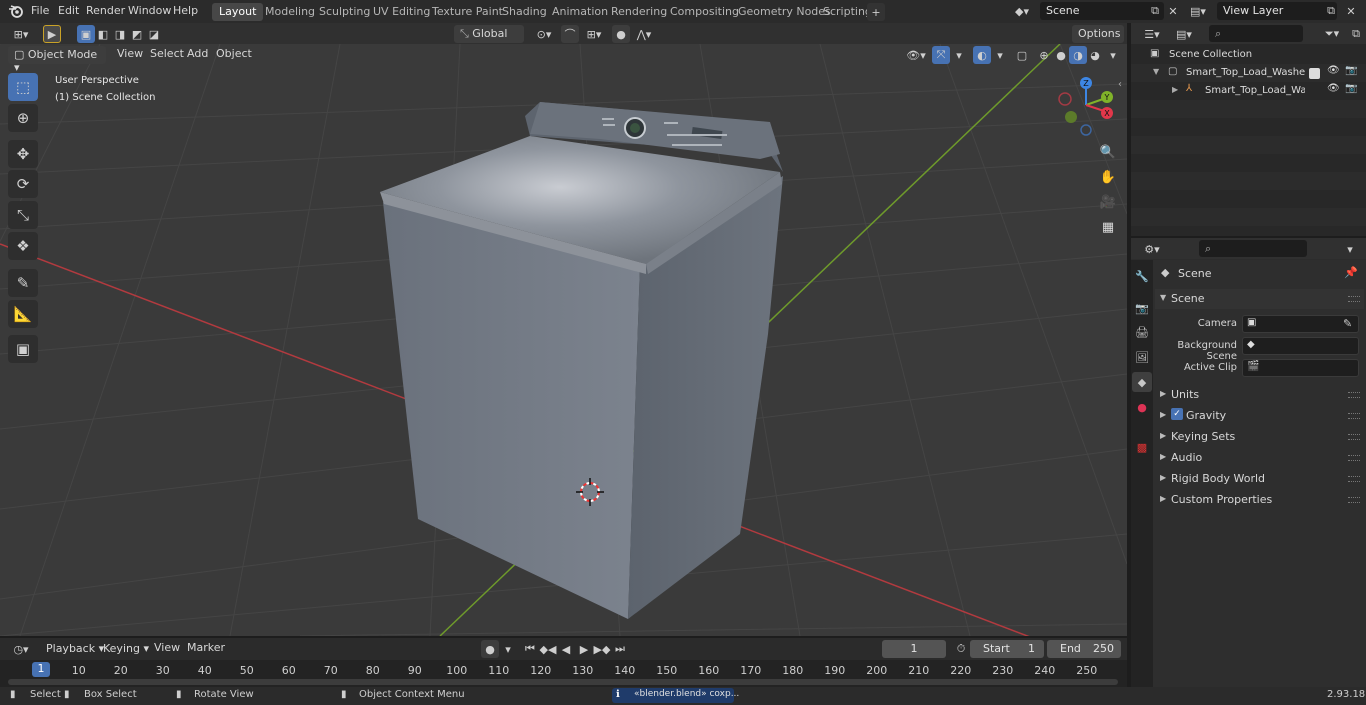 The image size is (1366, 705). I want to click on tool-move-icon: ✥, so click(23, 154).